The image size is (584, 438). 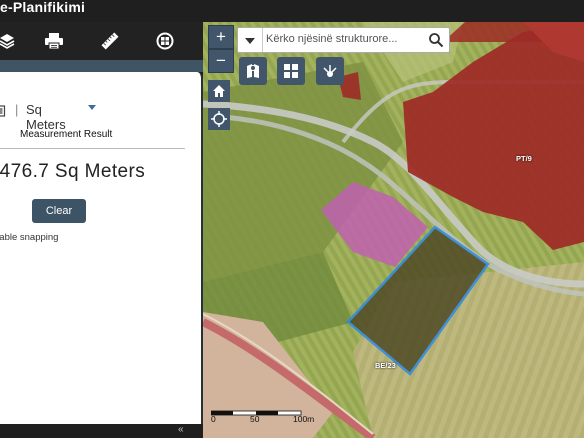 I want to click on main-toolbar, so click(x=101, y=41).